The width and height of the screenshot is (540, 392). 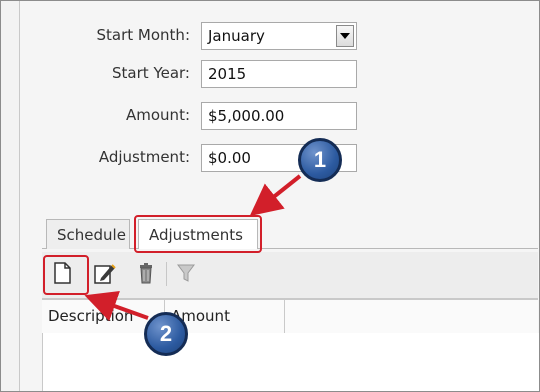 I want to click on callout-badge-2: 2, so click(x=166, y=334).